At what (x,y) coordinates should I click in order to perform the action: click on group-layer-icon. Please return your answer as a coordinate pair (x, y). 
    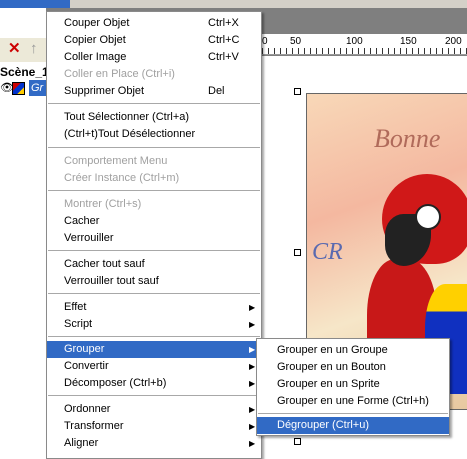
    Looking at the image, I should click on (18, 88).